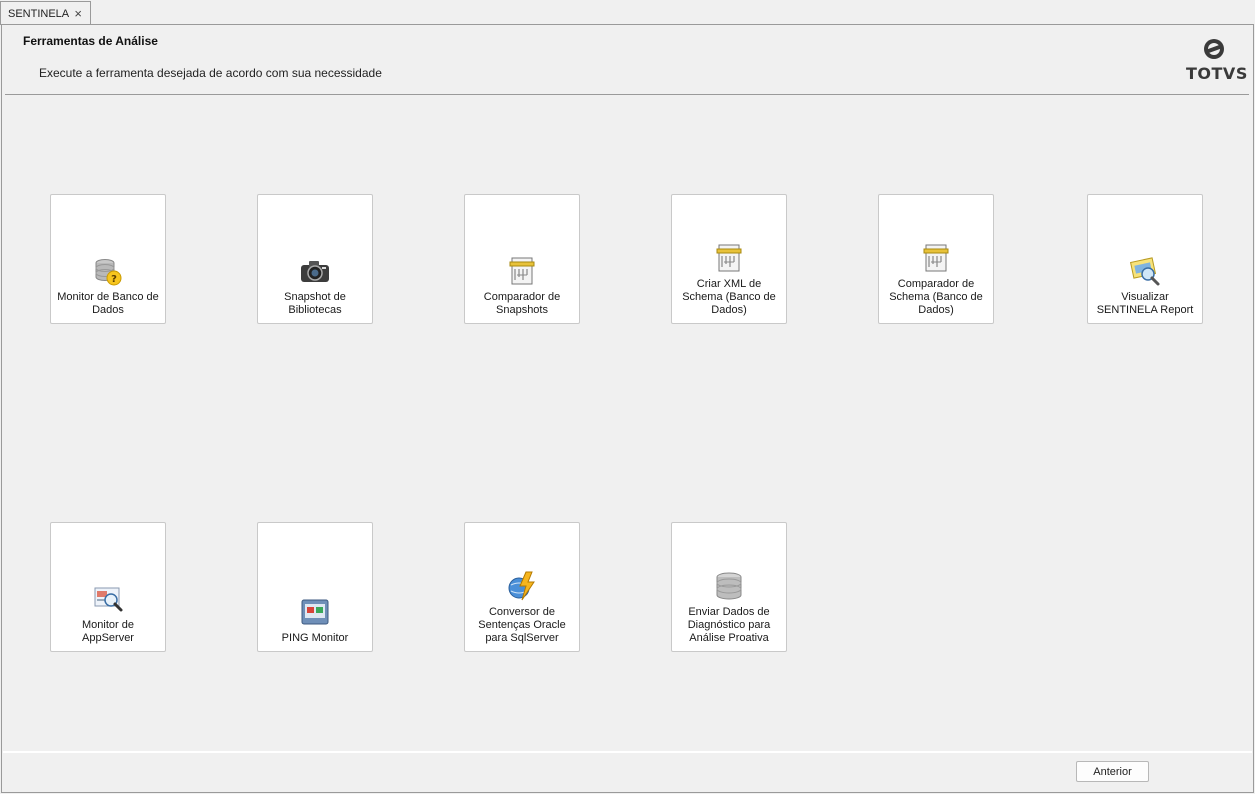 This screenshot has width=1255, height=794. What do you see at coordinates (1217, 73) in the screenshot?
I see `logo-text: TOTVS` at bounding box center [1217, 73].